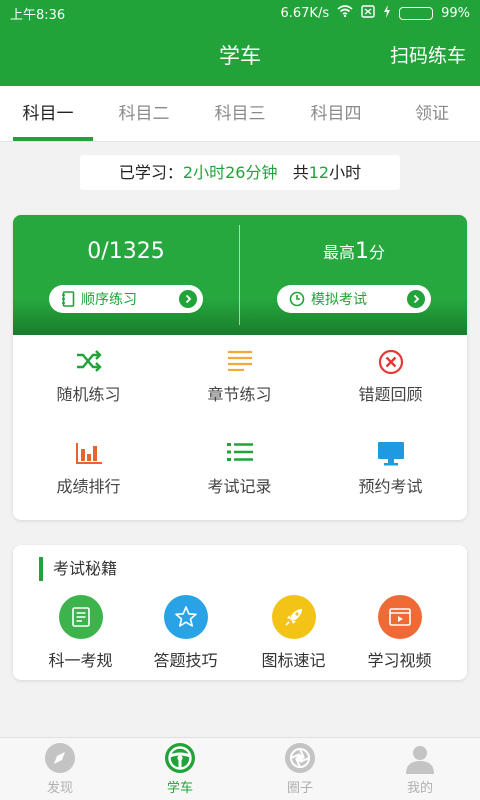 This screenshot has width=480, height=800. What do you see at coordinates (88, 473) in the screenshot?
I see `score-ranking-item: 成绩排行` at bounding box center [88, 473].